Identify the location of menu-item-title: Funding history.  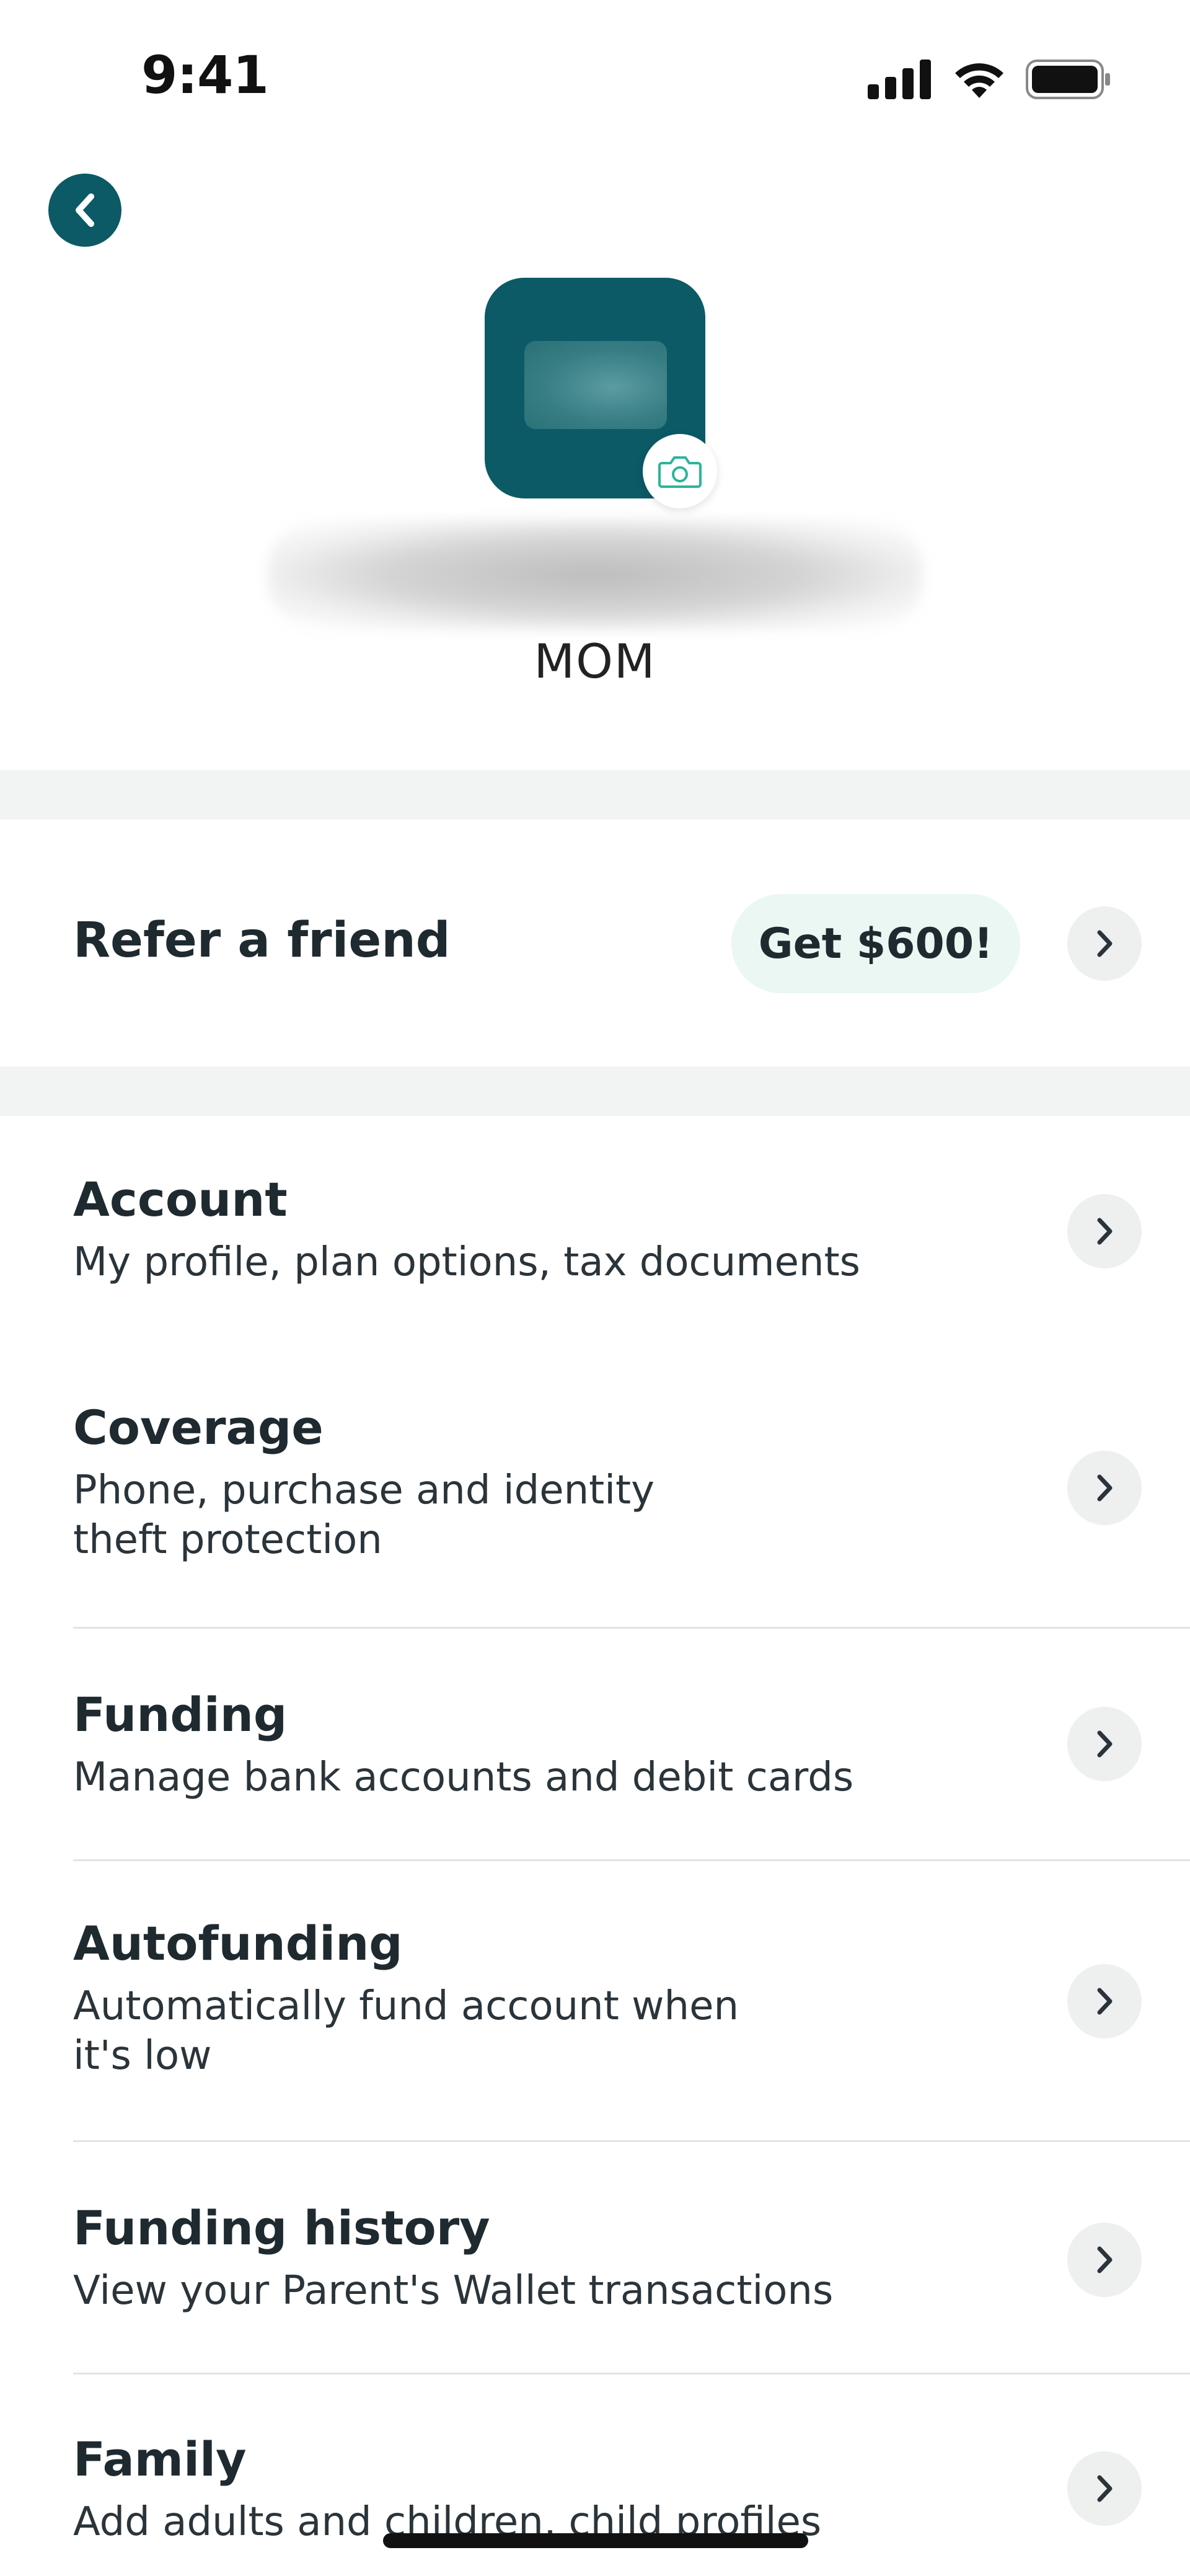
(281, 2227).